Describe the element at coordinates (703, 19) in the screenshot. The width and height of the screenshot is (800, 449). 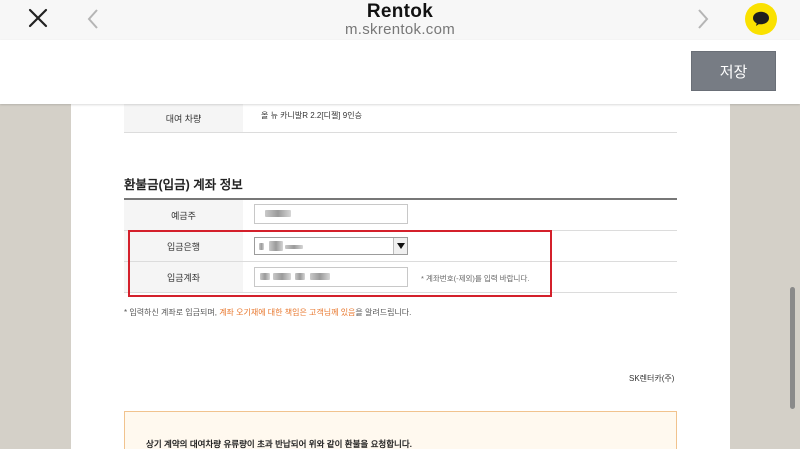
I see `forward-arrow-icon` at that location.